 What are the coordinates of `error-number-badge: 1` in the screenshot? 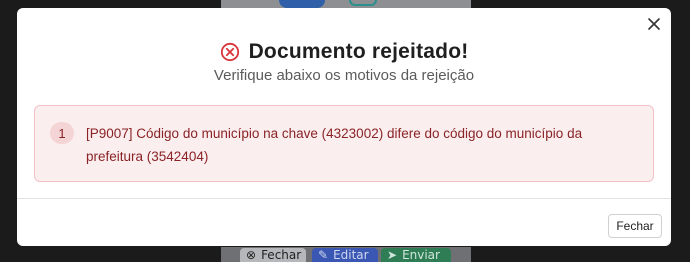 It's located at (62, 133).